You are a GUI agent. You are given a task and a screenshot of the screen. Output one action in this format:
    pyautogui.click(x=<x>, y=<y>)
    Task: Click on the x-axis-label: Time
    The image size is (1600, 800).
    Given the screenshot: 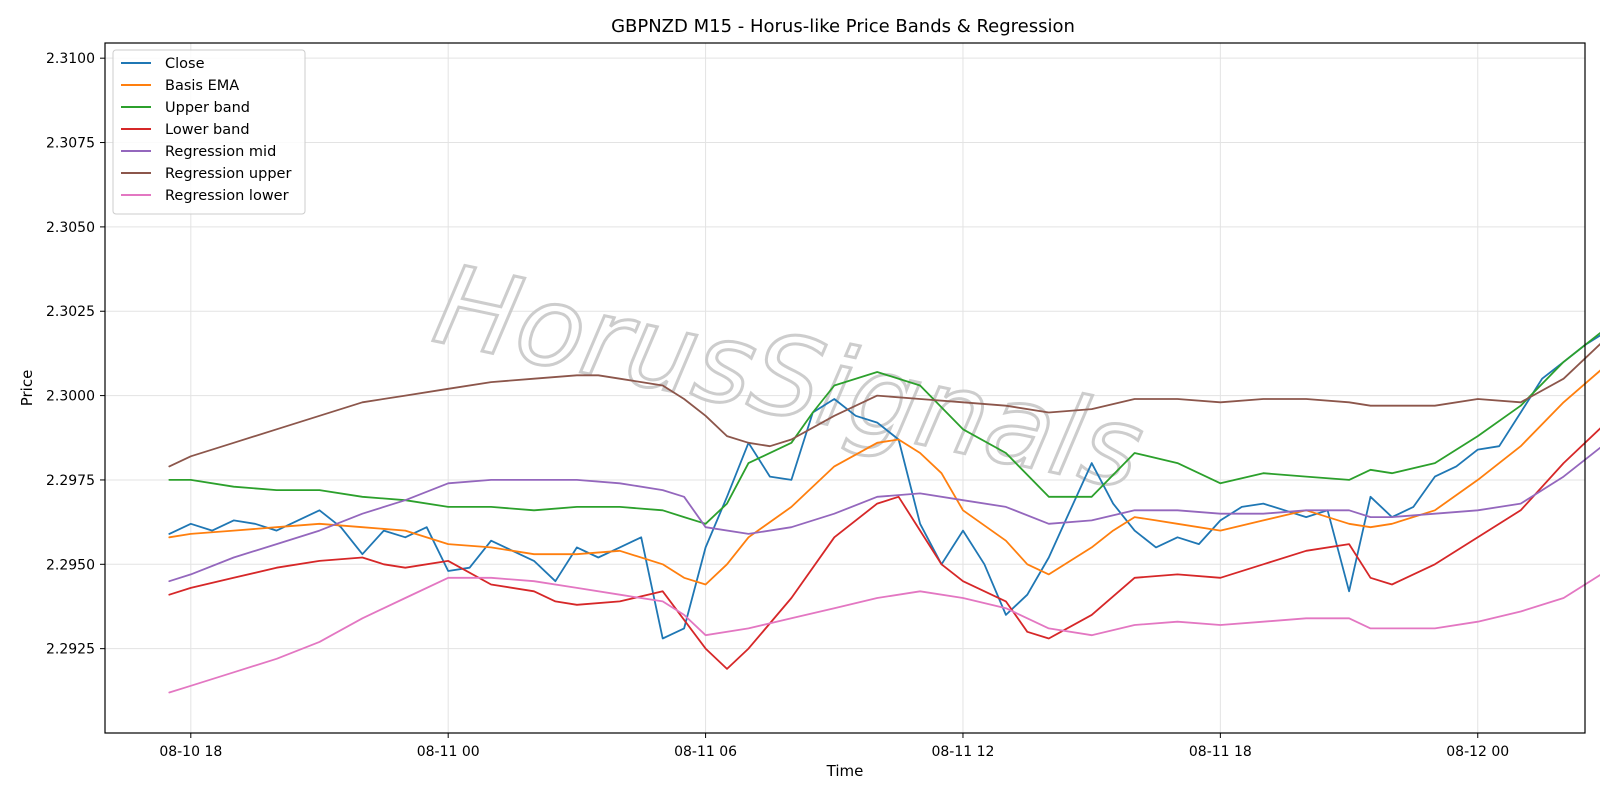 What is the action you would take?
    pyautogui.click(x=845, y=771)
    